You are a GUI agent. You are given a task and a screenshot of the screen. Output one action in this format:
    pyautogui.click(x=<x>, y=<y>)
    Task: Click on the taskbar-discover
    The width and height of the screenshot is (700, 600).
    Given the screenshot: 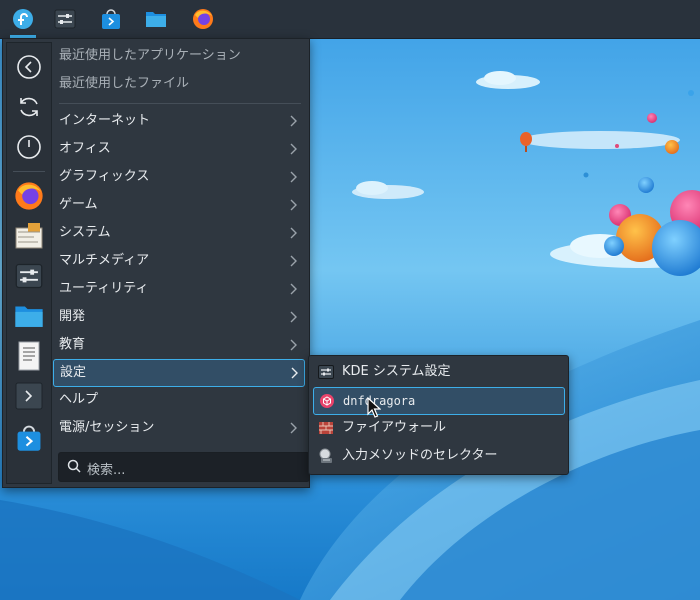 What is the action you would take?
    pyautogui.click(x=111, y=19)
    